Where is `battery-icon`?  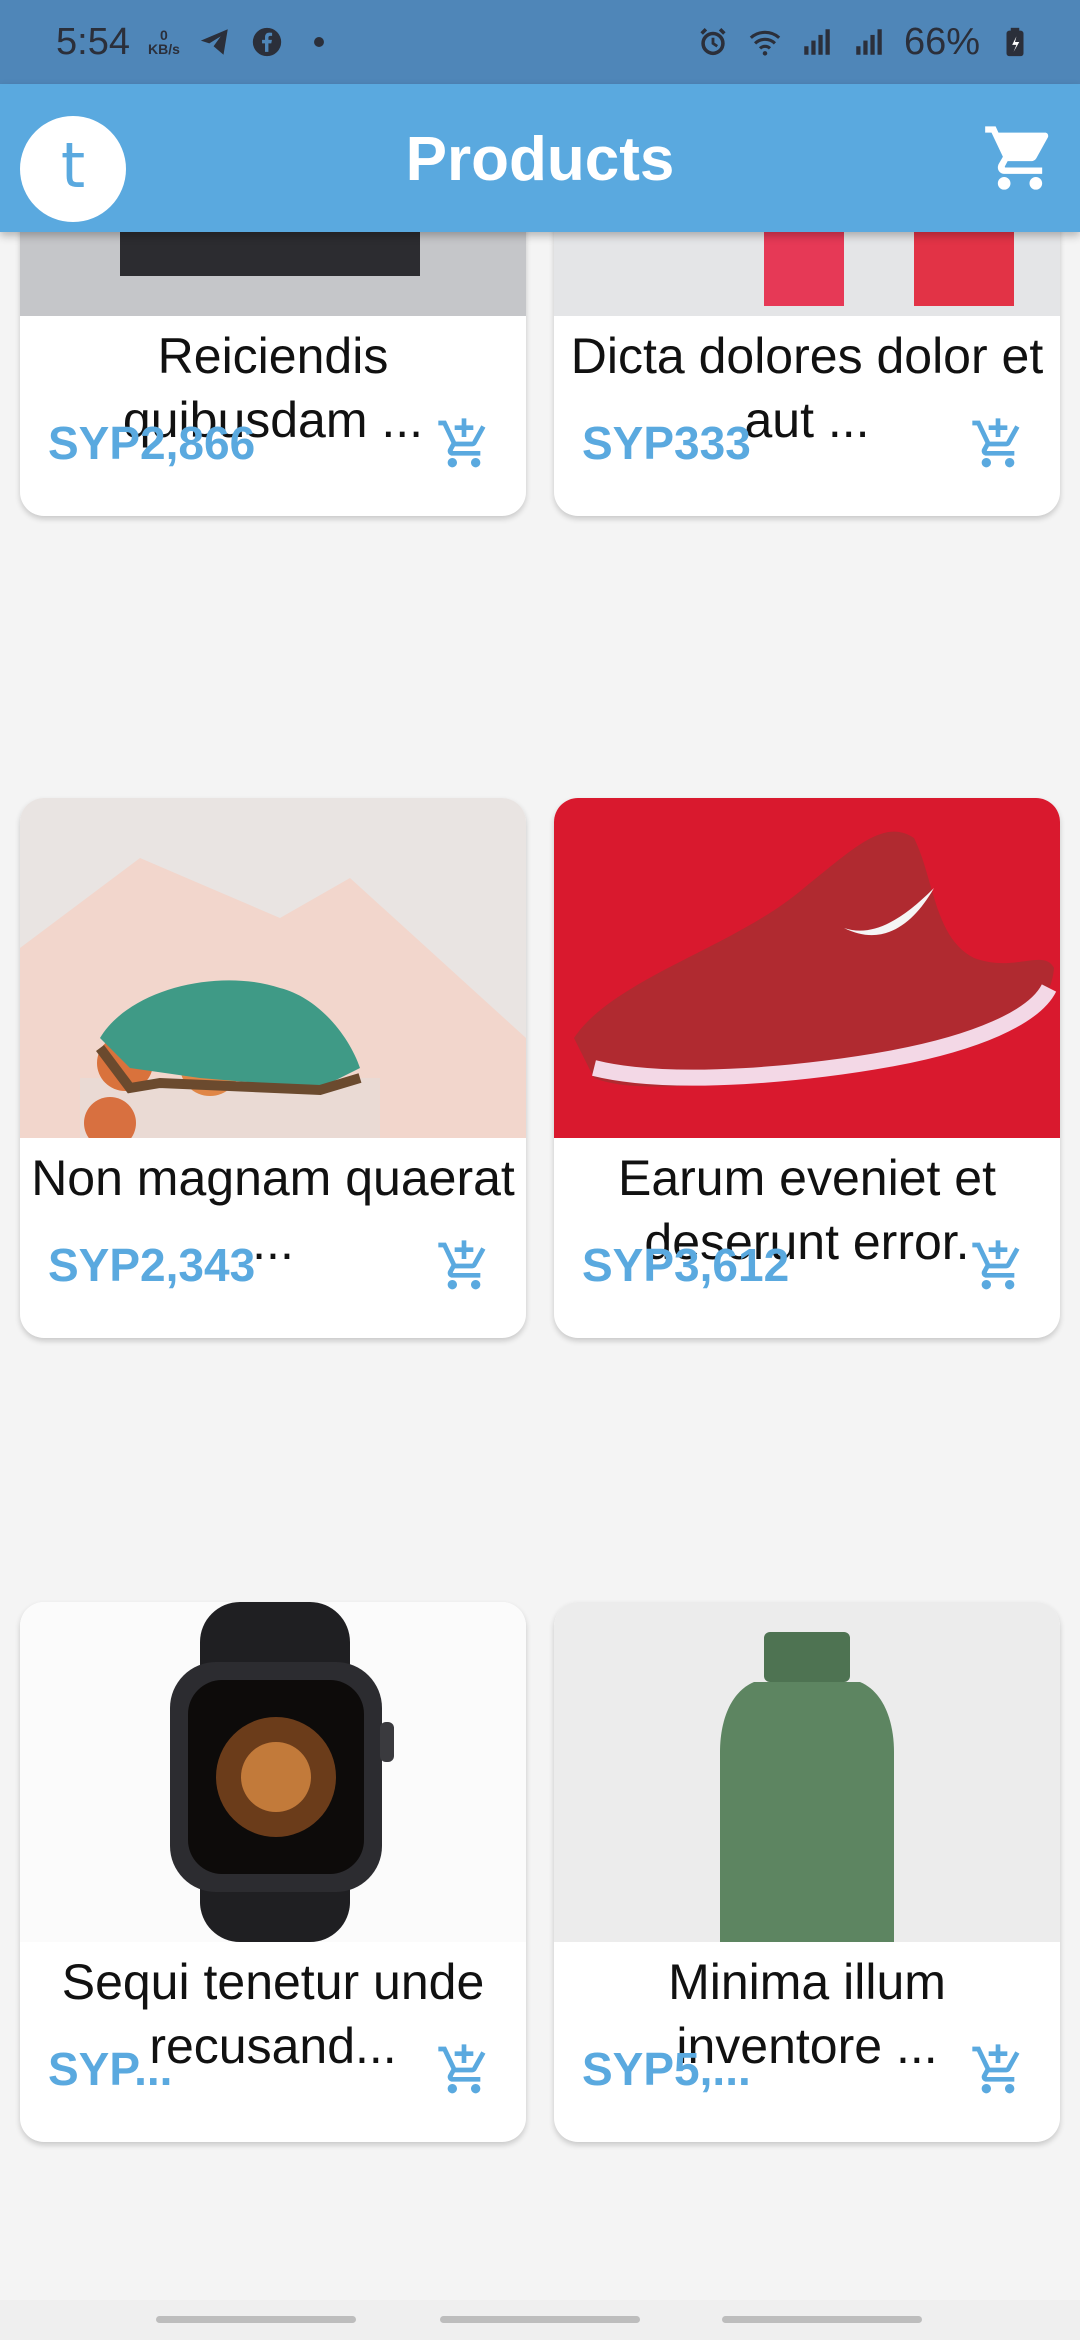 battery-icon is located at coordinates (1015, 42).